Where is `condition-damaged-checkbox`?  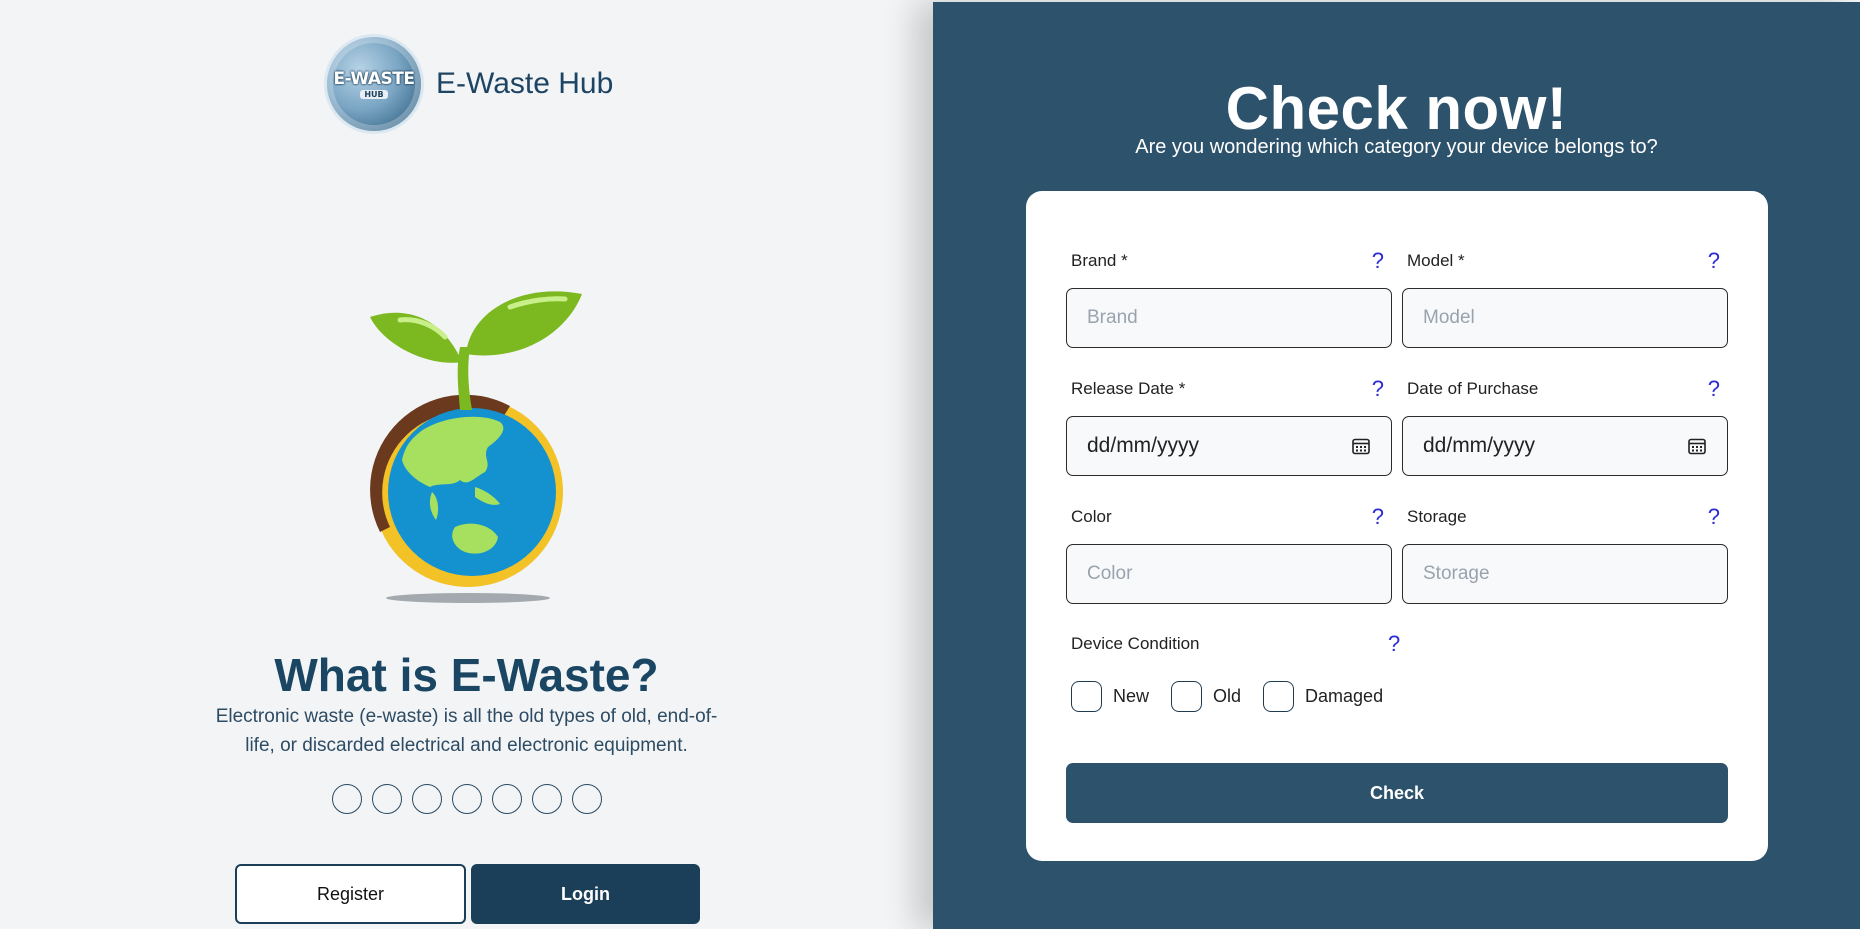
condition-damaged-checkbox is located at coordinates (1279, 696).